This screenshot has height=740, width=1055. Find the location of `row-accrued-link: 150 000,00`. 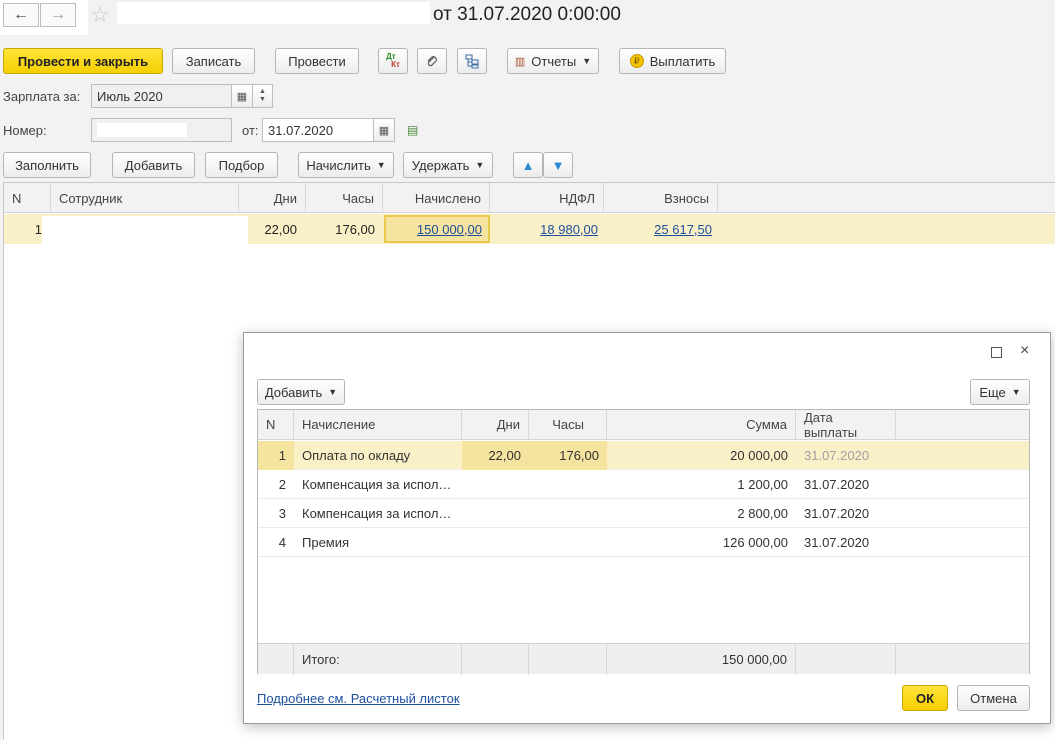

row-accrued-link: 150 000,00 is located at coordinates (437, 229).